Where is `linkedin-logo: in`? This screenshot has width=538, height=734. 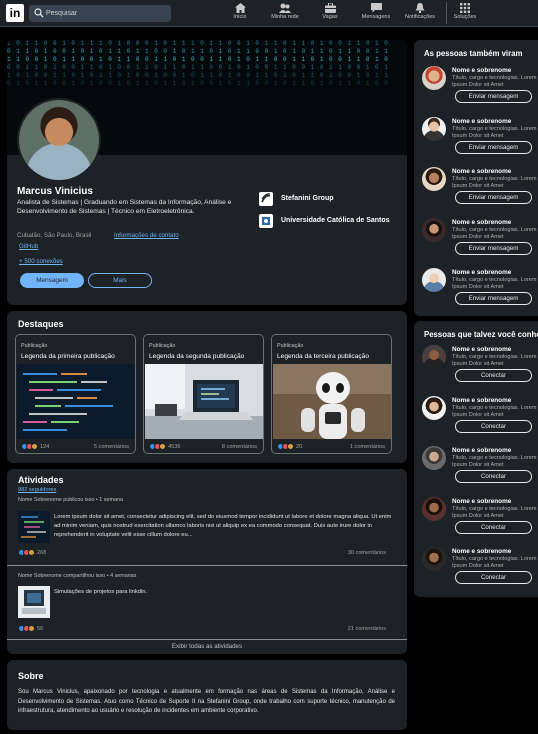 linkedin-logo: in is located at coordinates (15, 13).